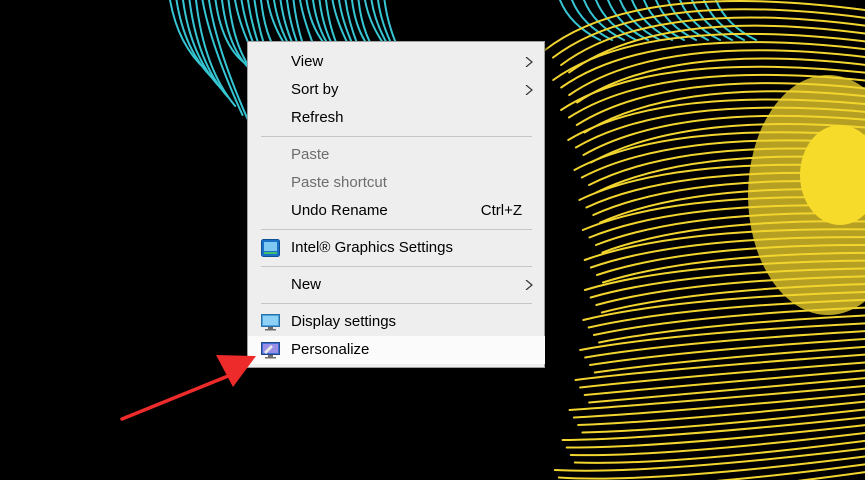 This screenshot has width=865, height=480. What do you see at coordinates (806, 195) in the screenshot?
I see `peacock-eye` at bounding box center [806, 195].